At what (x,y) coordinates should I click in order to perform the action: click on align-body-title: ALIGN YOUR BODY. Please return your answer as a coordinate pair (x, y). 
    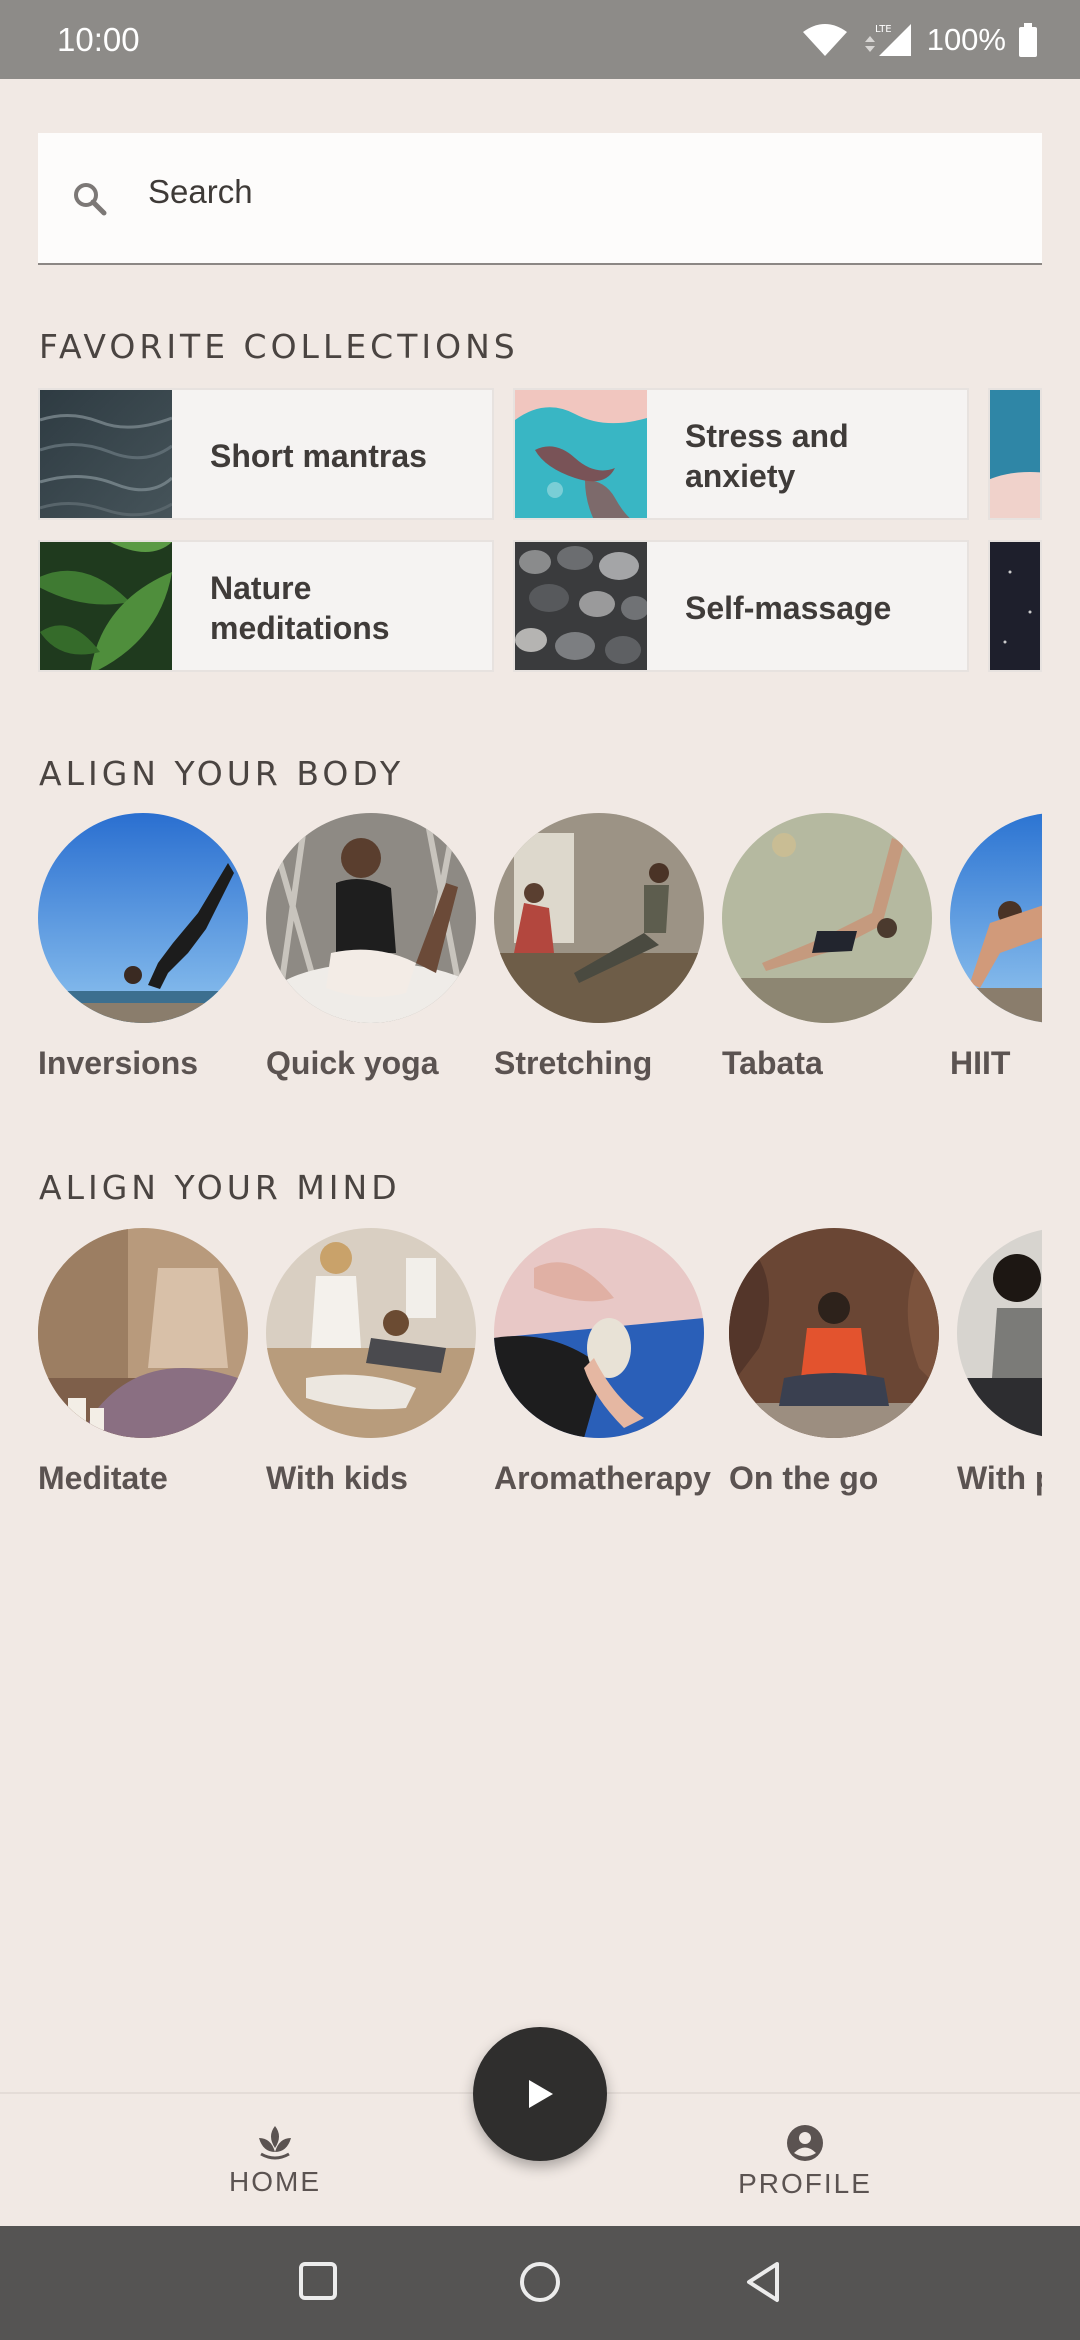
    Looking at the image, I should click on (222, 773).